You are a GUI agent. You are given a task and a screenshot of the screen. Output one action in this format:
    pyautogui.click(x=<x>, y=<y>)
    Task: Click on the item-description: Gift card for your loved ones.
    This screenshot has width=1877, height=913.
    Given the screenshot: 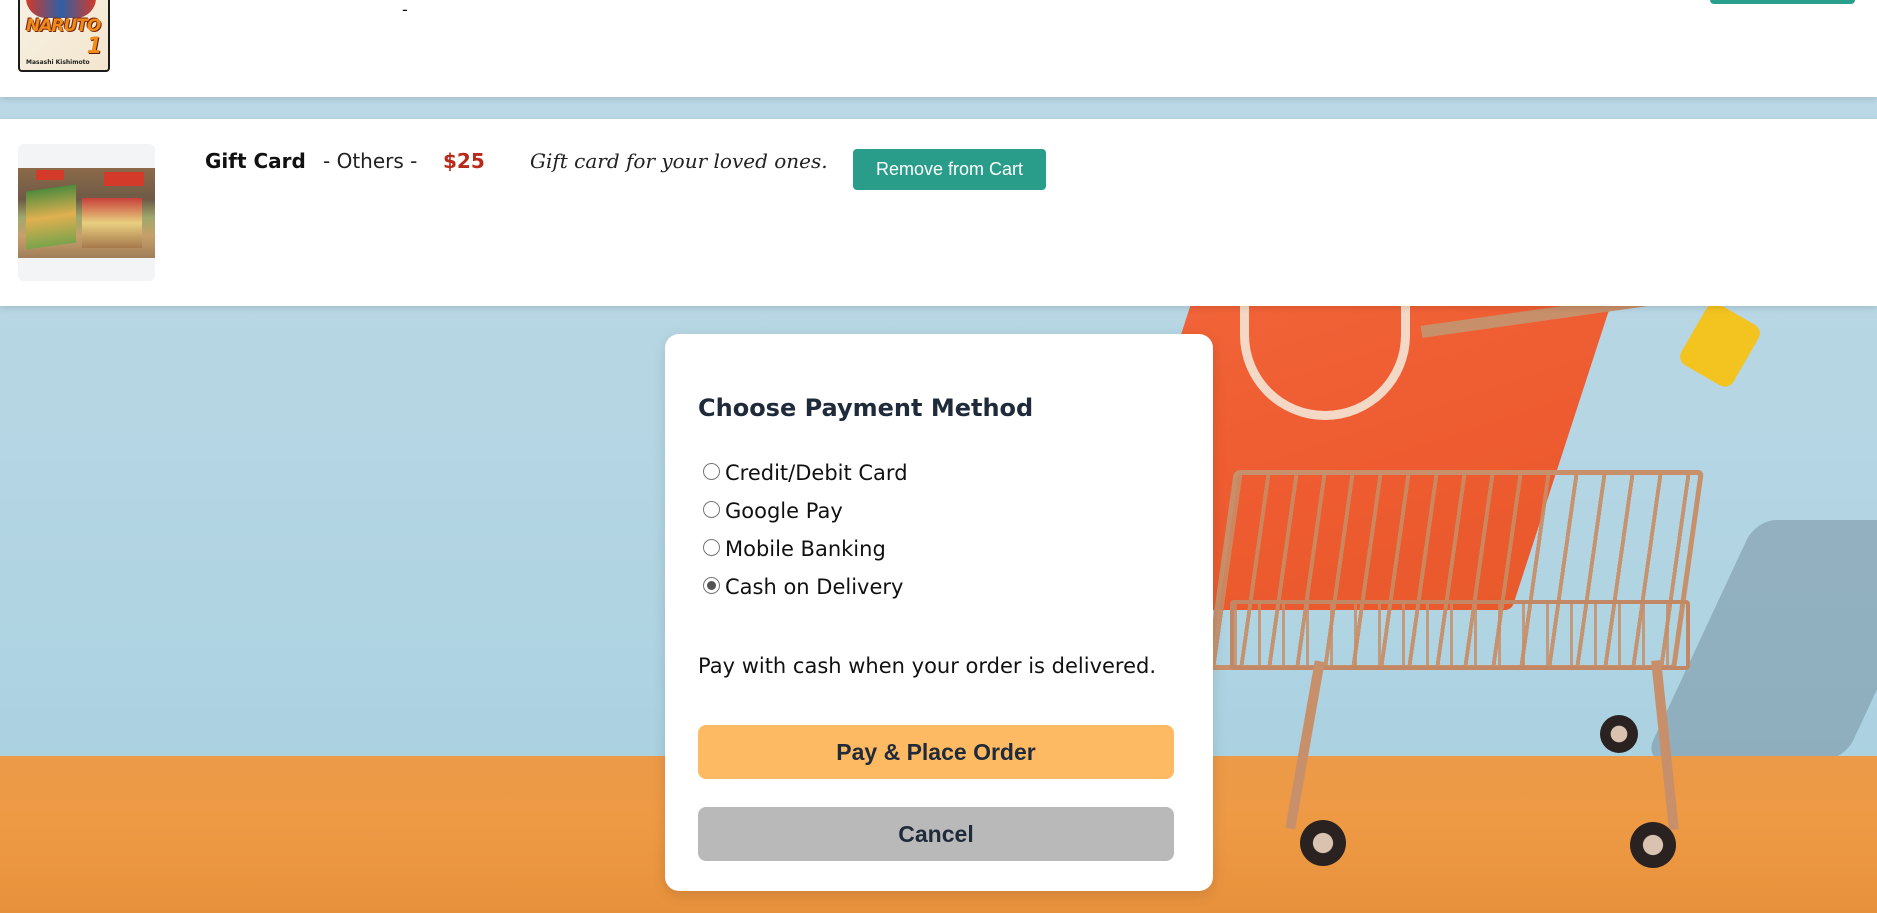 What is the action you would take?
    pyautogui.click(x=679, y=161)
    